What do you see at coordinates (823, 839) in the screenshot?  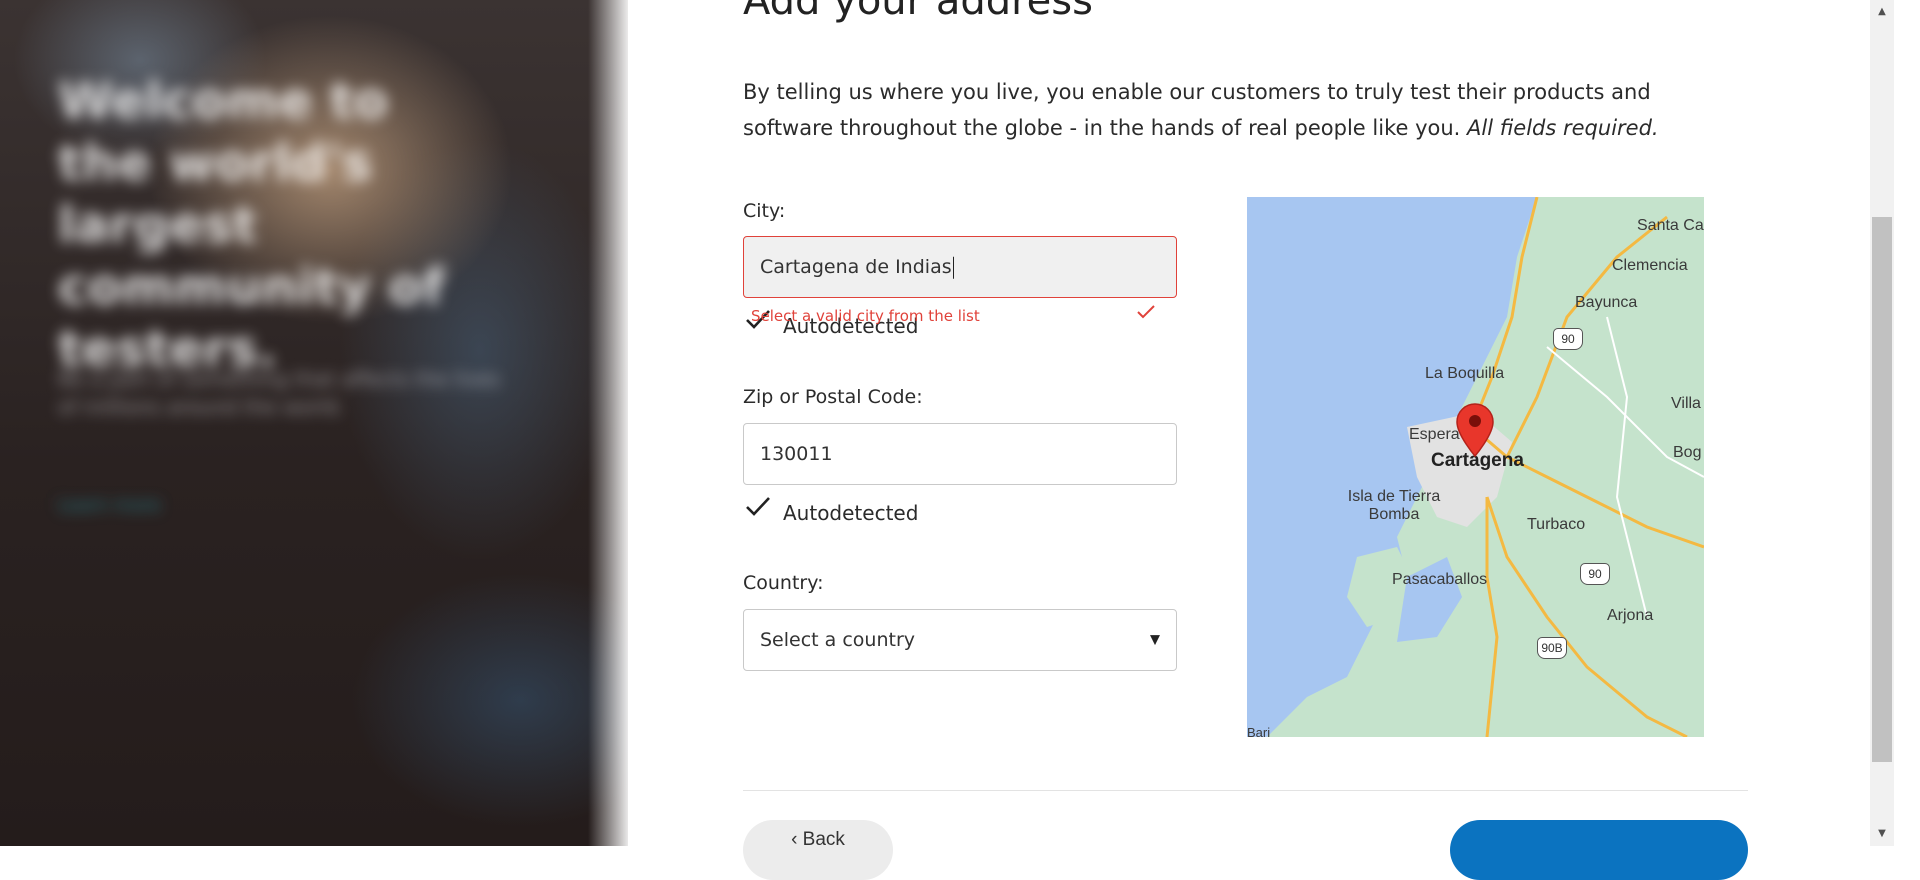 I see `back-button-label: Back` at bounding box center [823, 839].